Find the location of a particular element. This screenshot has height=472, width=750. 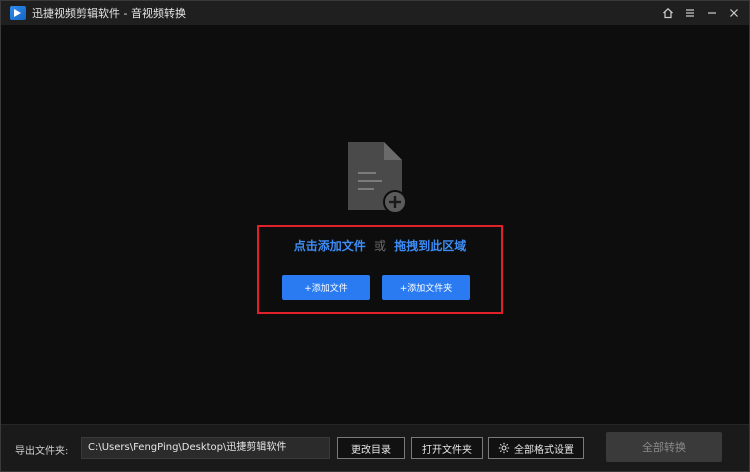

drop-hint: 点击添加文件 或 拖拽到此区域 is located at coordinates (380, 245).